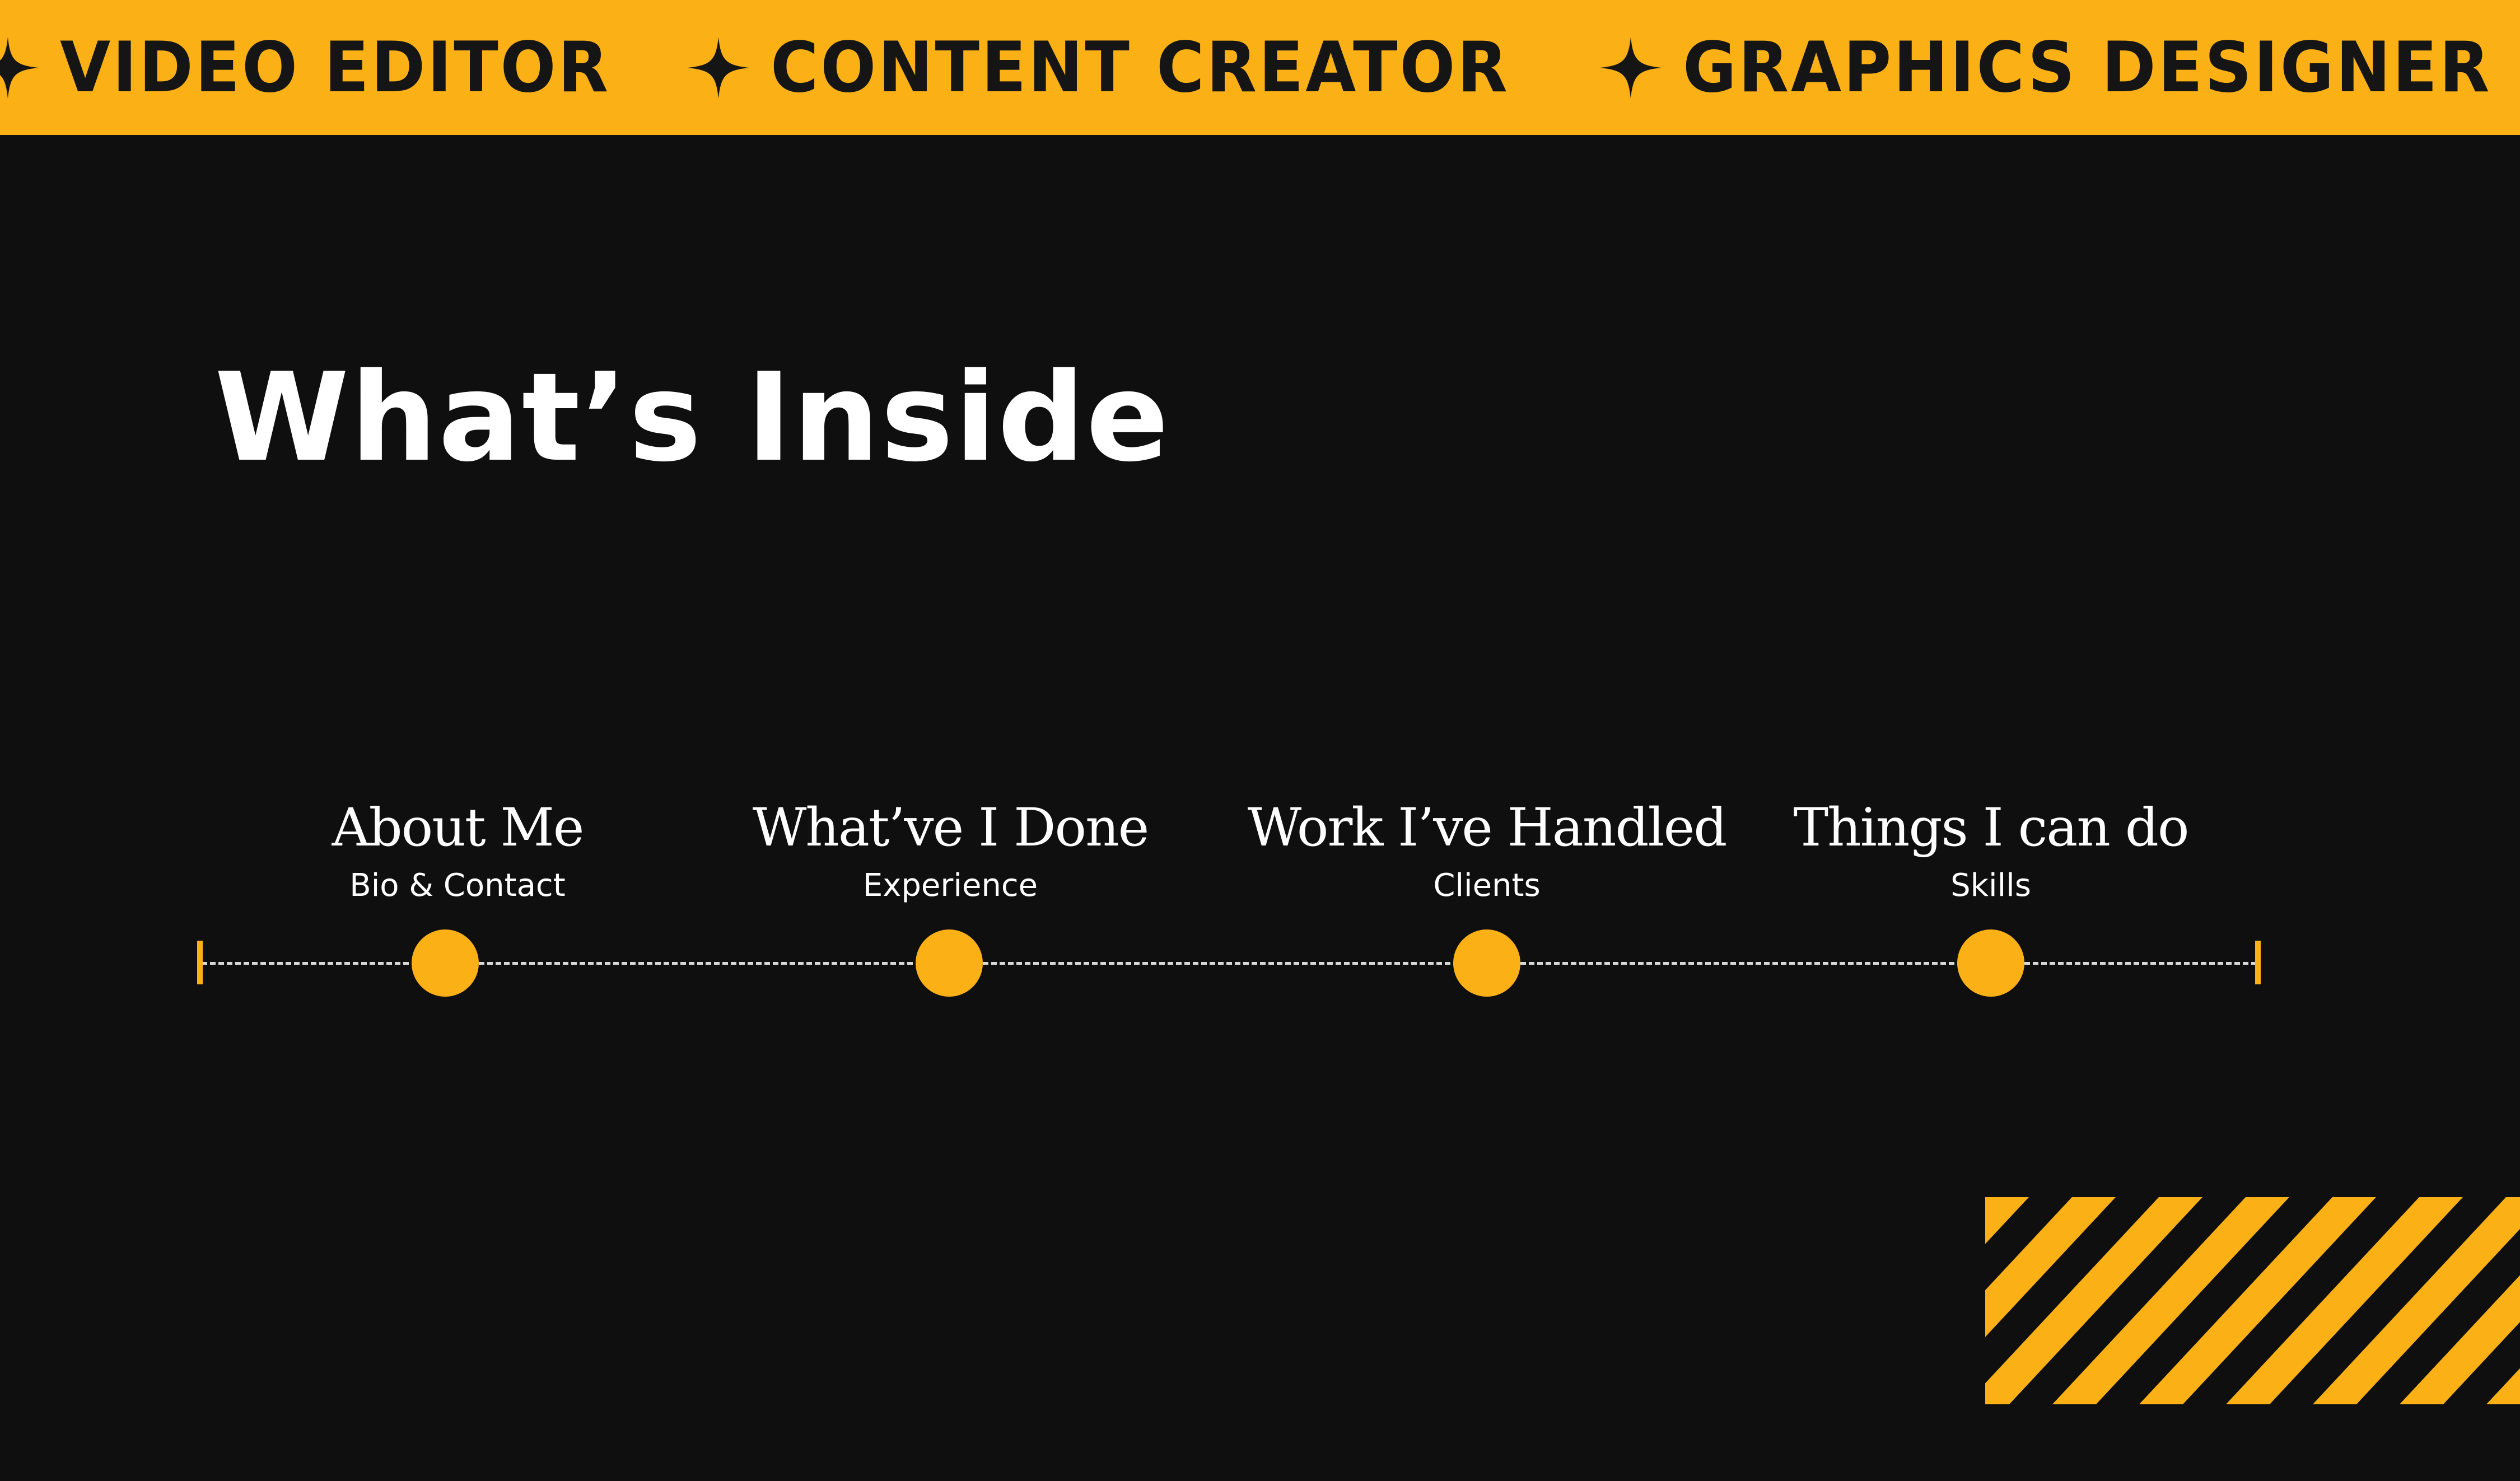 The width and height of the screenshot is (2520, 1481). I want to click on banner-label: CONTENT CREATOR, so click(1141, 67).